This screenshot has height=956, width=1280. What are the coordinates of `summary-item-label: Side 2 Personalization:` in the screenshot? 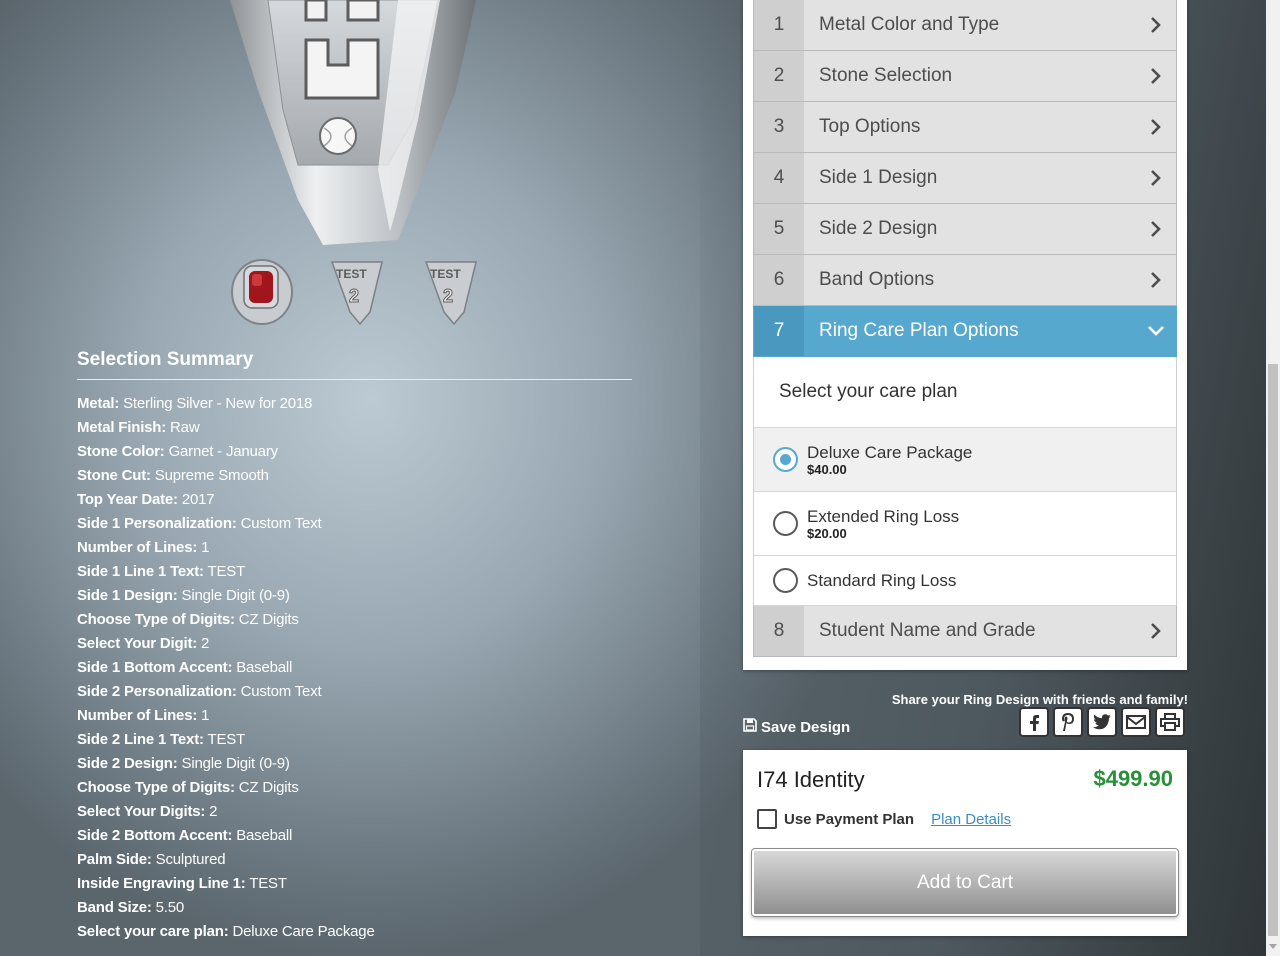 It's located at (157, 691).